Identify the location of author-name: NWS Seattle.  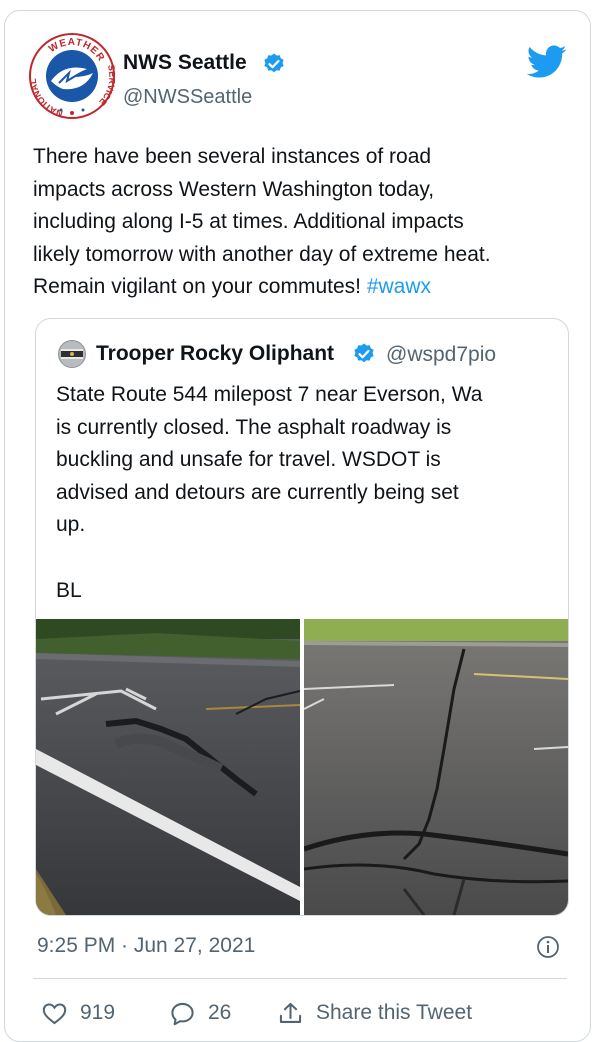
(185, 63).